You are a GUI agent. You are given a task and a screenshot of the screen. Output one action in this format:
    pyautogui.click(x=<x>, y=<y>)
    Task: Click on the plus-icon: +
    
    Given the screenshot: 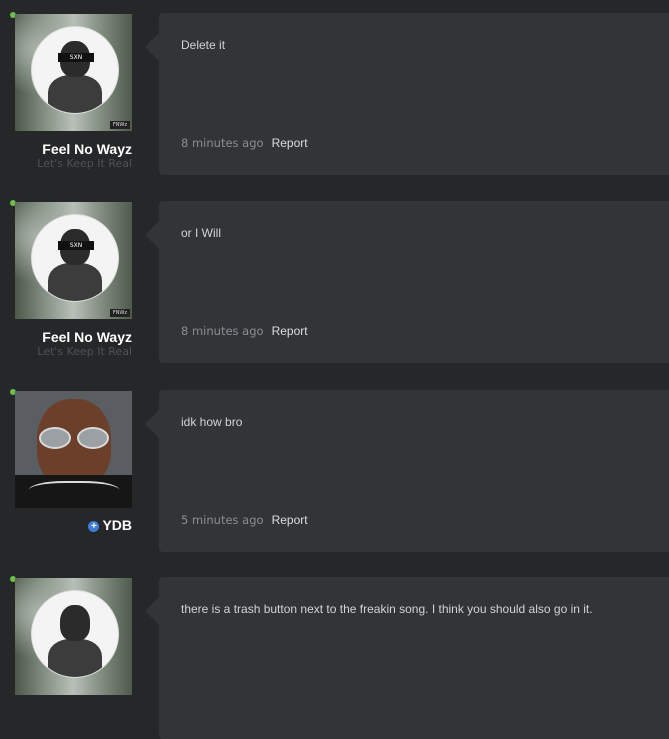 What is the action you would take?
    pyautogui.click(x=94, y=526)
    